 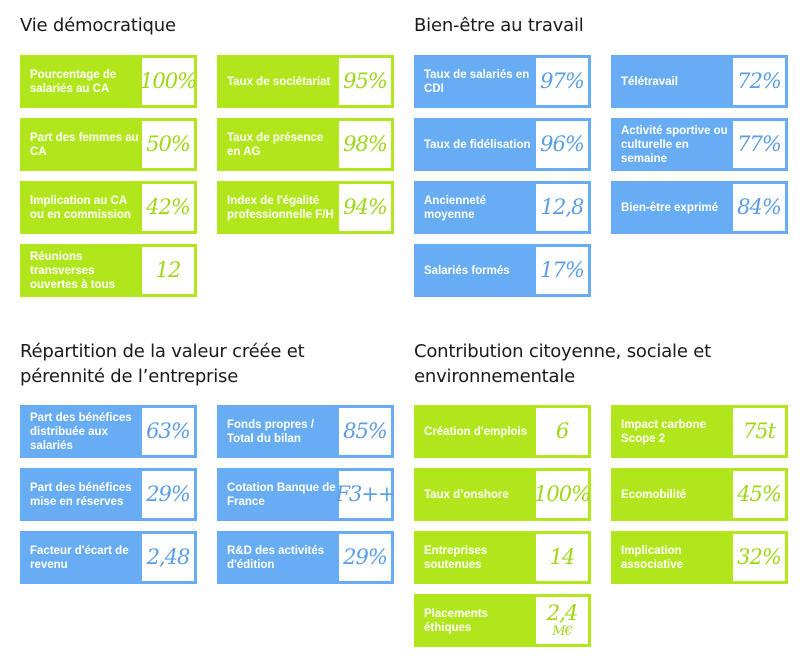 I want to click on metric-value: 12,8, so click(x=562, y=207).